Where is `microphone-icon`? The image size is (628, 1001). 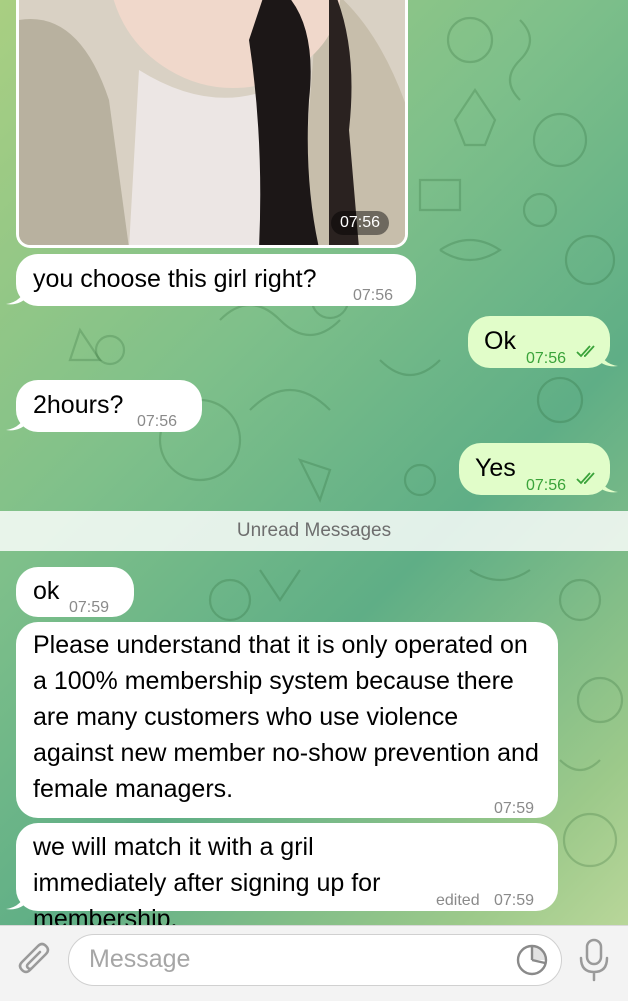 microphone-icon is located at coordinates (594, 960).